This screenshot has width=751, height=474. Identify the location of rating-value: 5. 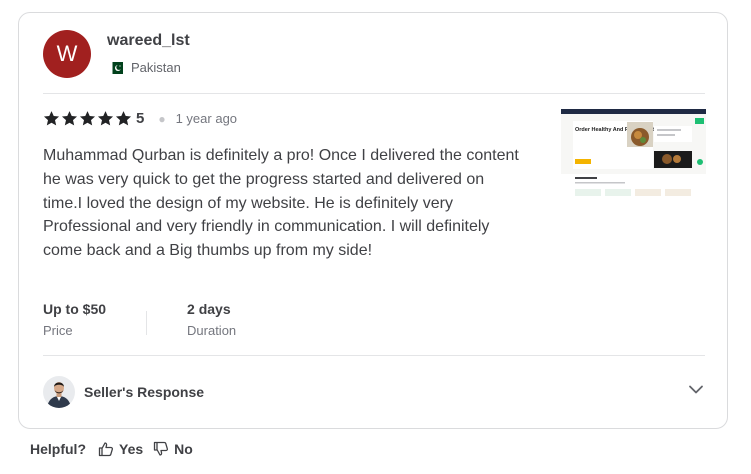
(140, 118).